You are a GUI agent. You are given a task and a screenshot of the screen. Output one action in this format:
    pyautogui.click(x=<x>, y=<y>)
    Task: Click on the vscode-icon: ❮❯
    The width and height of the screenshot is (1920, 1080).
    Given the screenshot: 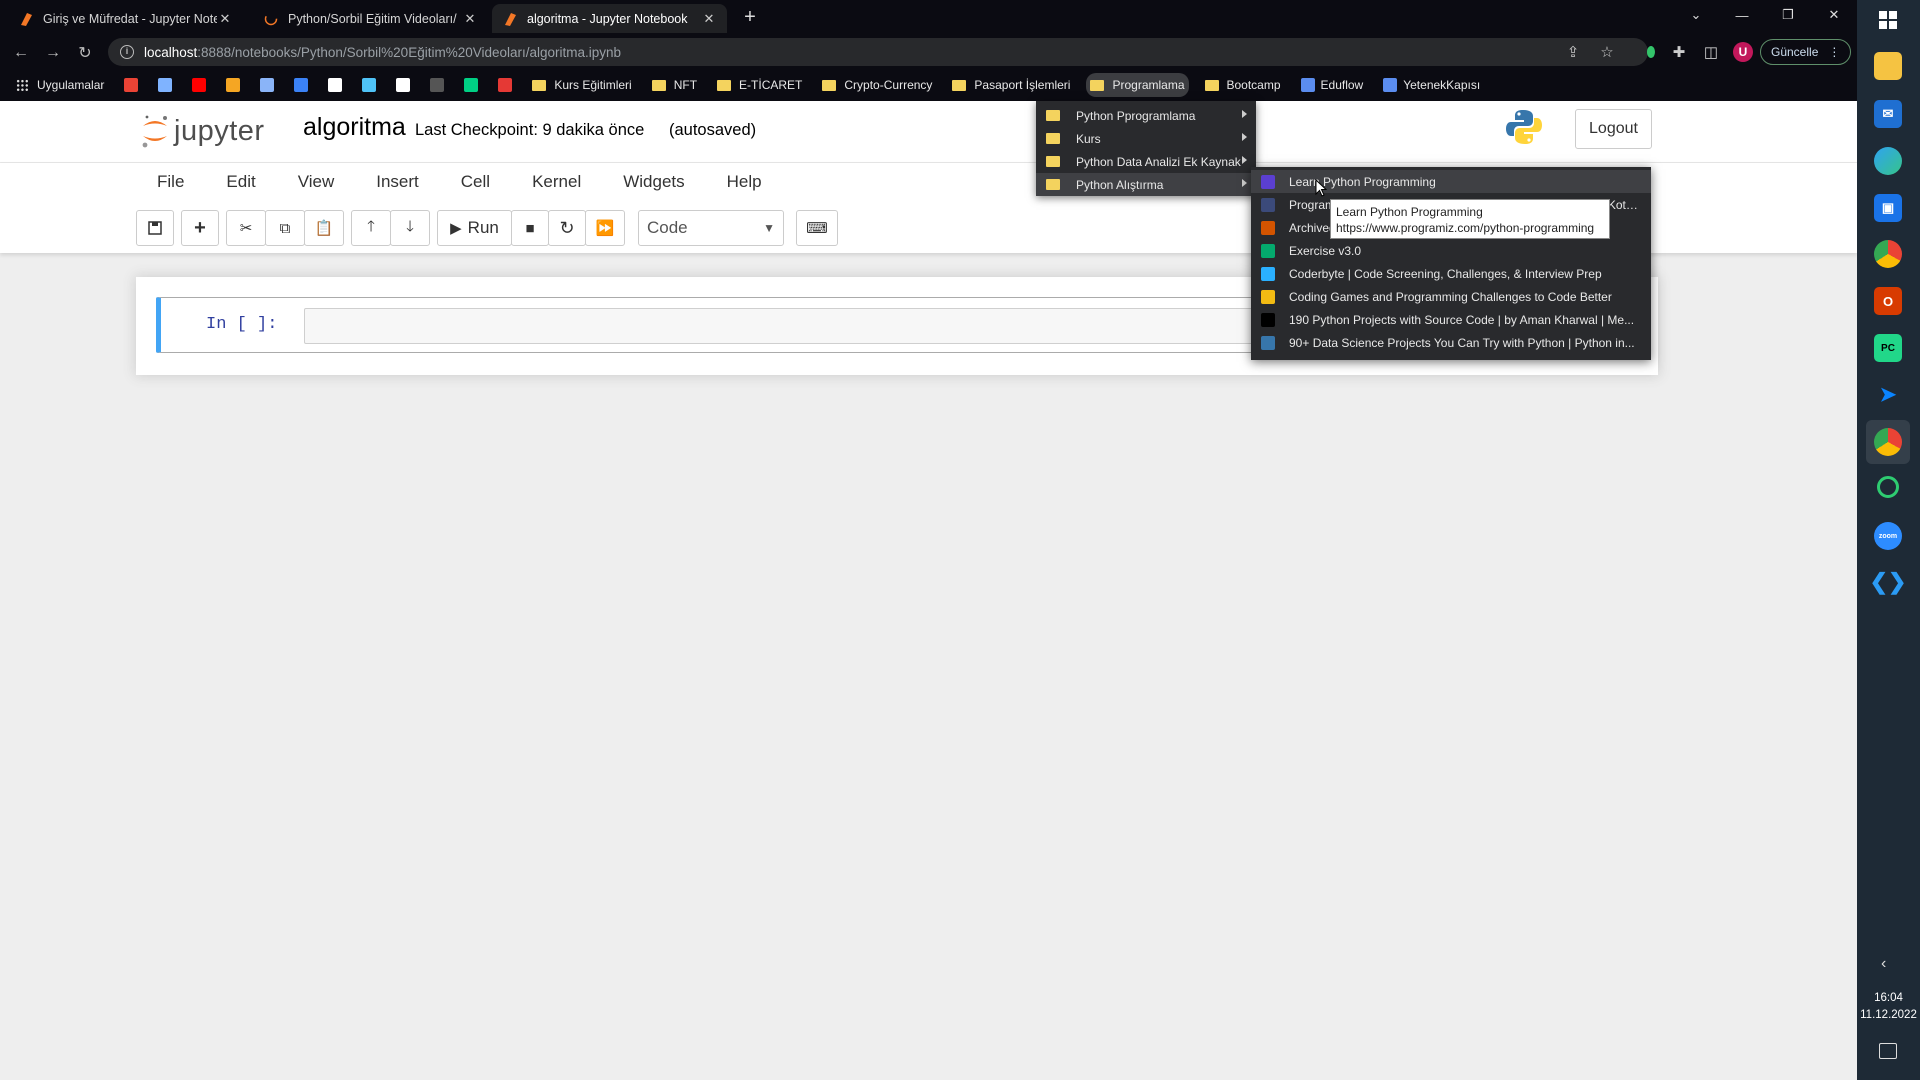 What is the action you would take?
    pyautogui.click(x=1888, y=582)
    